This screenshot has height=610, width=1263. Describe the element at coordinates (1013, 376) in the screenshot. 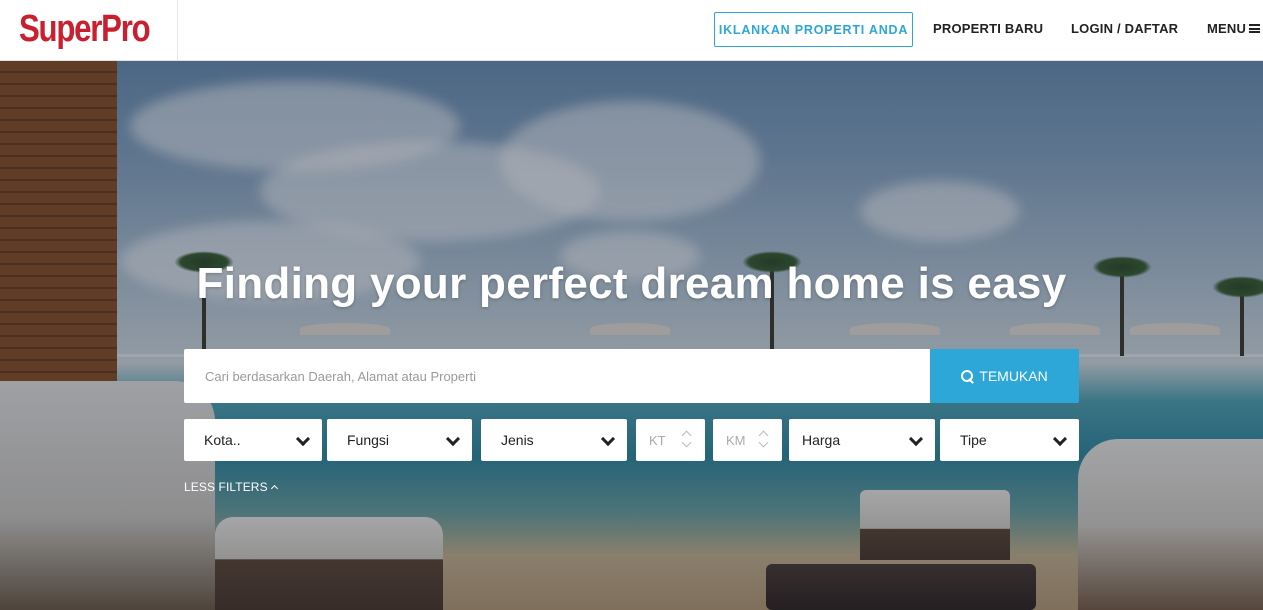

I see `search-button-label: TEMUKAN` at that location.